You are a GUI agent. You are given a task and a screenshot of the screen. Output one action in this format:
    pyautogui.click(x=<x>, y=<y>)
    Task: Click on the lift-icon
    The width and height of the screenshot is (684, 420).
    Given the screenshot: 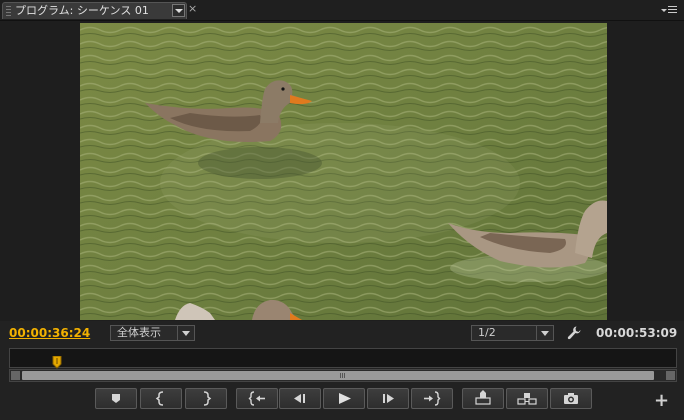 What is the action you would take?
    pyautogui.click(x=483, y=397)
    